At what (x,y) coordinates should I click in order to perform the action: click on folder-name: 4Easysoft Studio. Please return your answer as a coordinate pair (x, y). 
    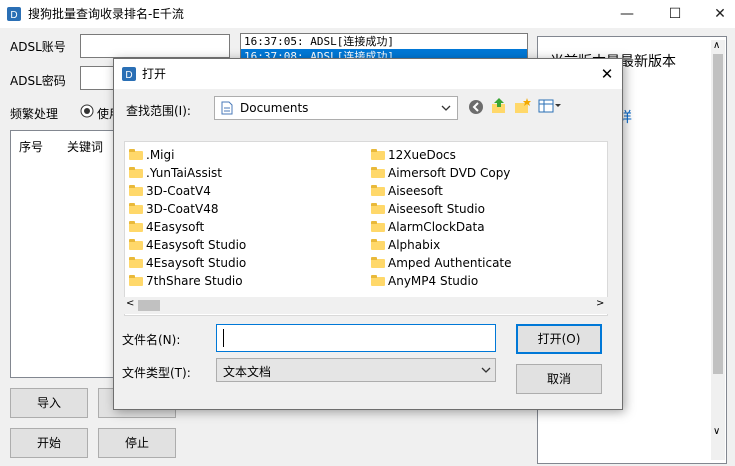
    Looking at the image, I should click on (196, 245).